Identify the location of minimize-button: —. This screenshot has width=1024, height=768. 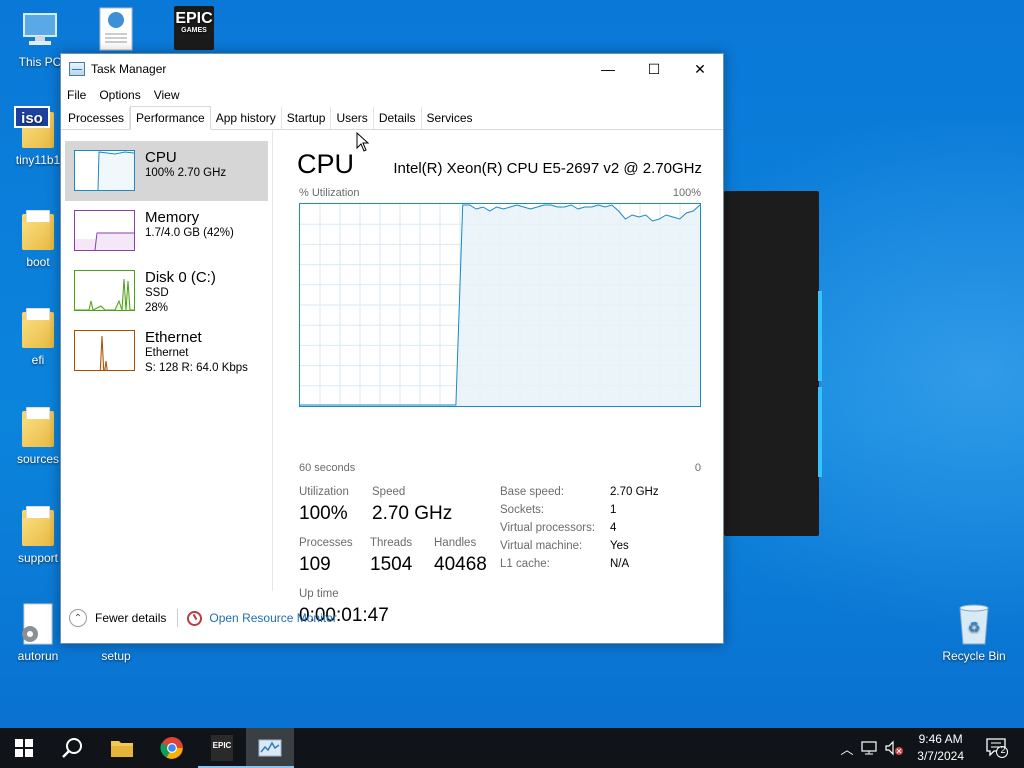
(608, 69).